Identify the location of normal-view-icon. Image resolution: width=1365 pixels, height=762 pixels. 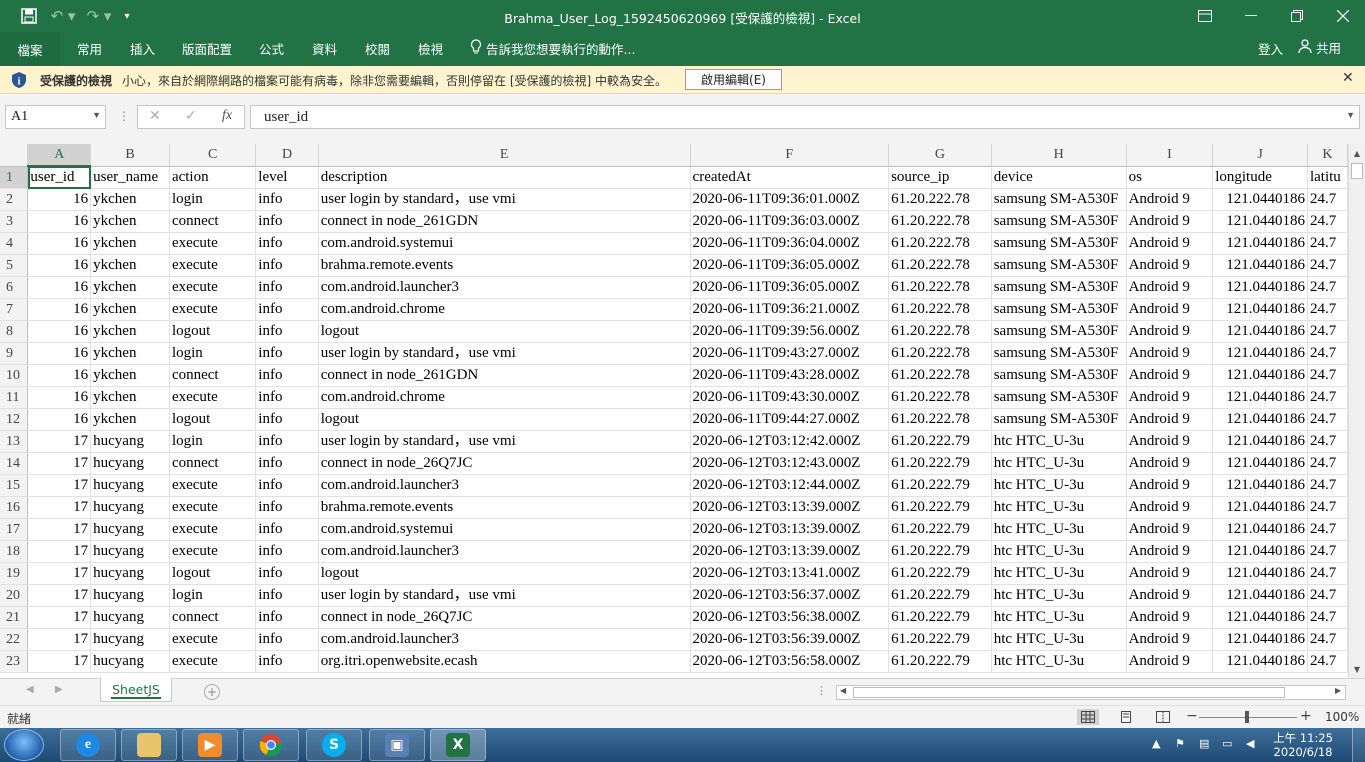
(1088, 717).